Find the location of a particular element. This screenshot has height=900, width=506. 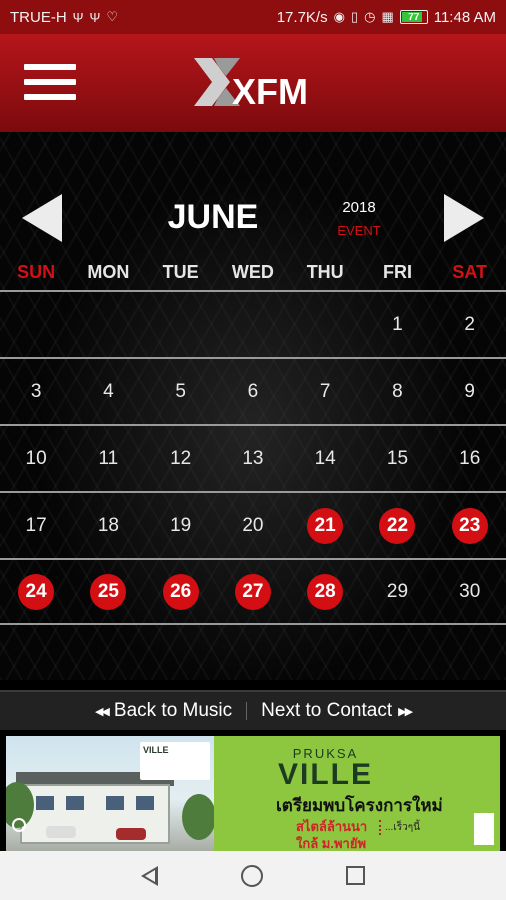

carrier-name: TRUE-H is located at coordinates (38, 17).